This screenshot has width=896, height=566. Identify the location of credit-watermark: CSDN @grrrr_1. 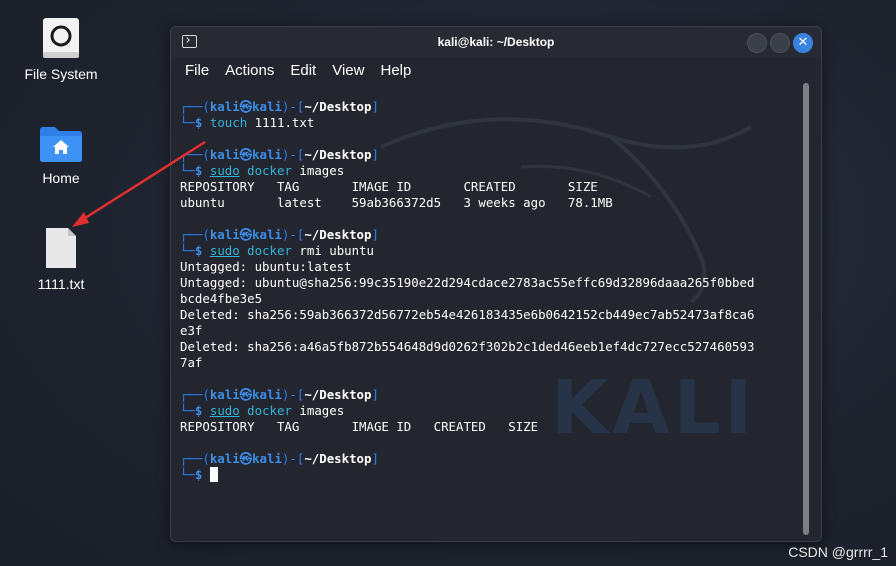
(838, 552).